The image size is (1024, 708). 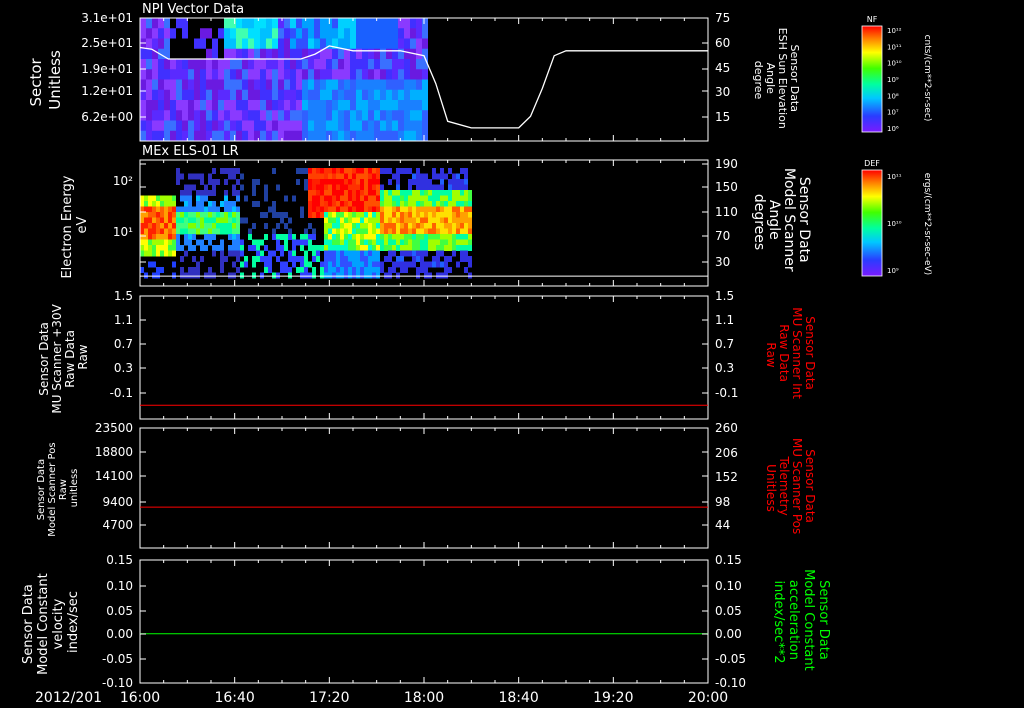 I want to click on left-tick-labels: 23500188001410094004700, so click(x=114, y=476).